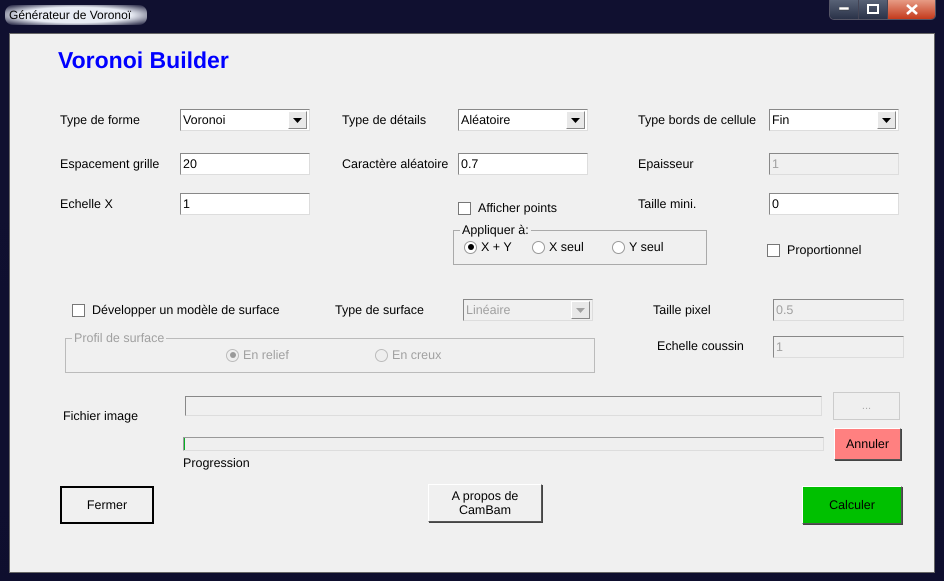 The width and height of the screenshot is (944, 581). Describe the element at coordinates (396, 163) in the screenshot. I see `field-label: Caractère aléatoire` at that location.